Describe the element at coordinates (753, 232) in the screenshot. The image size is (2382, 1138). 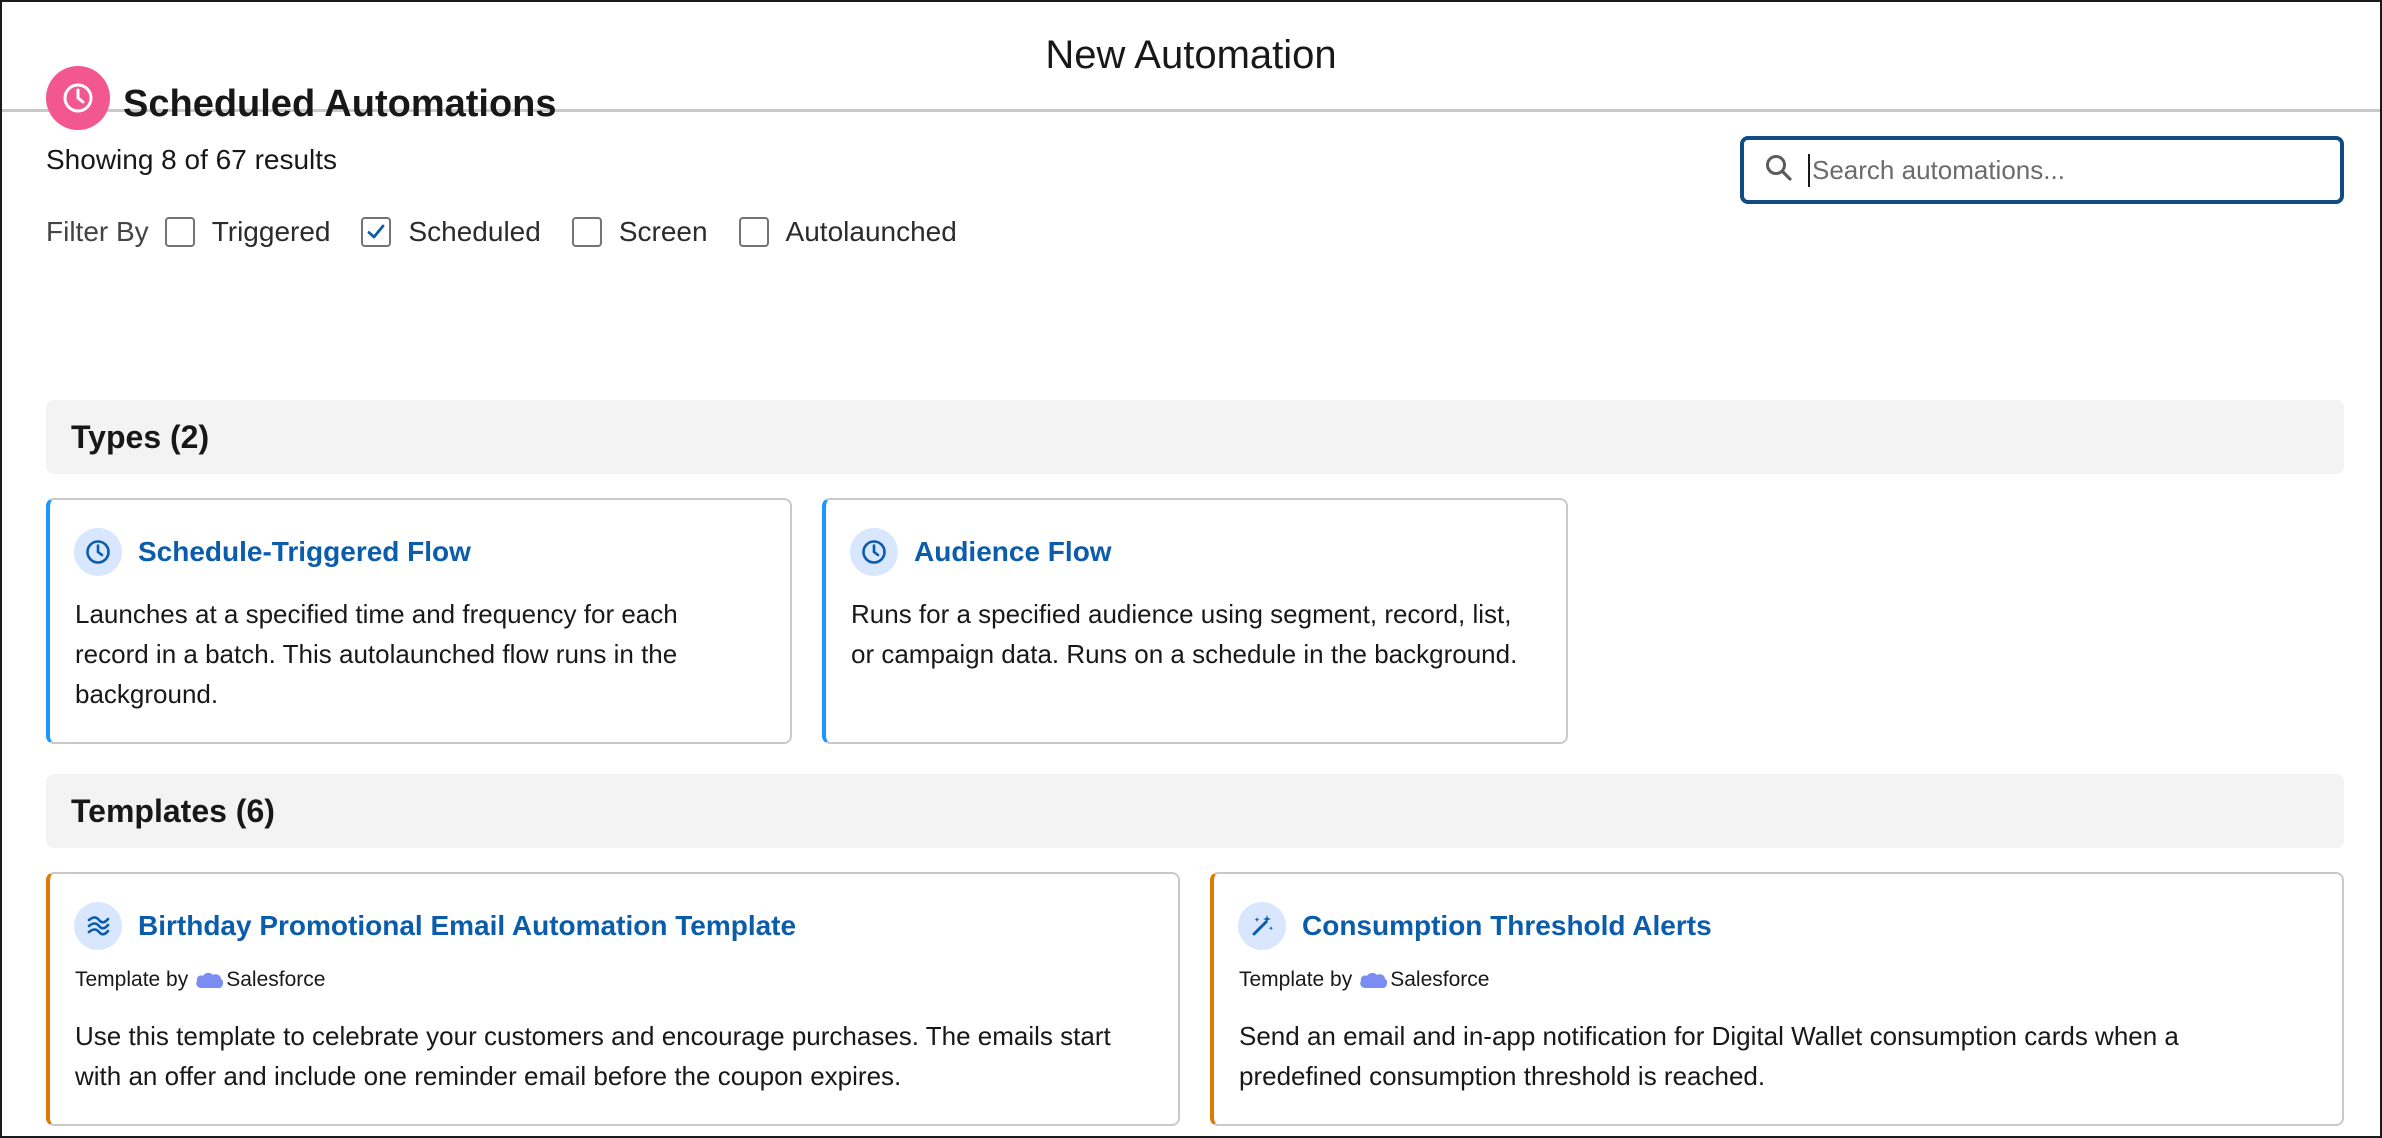
I see `autolaunched-checkbox` at that location.